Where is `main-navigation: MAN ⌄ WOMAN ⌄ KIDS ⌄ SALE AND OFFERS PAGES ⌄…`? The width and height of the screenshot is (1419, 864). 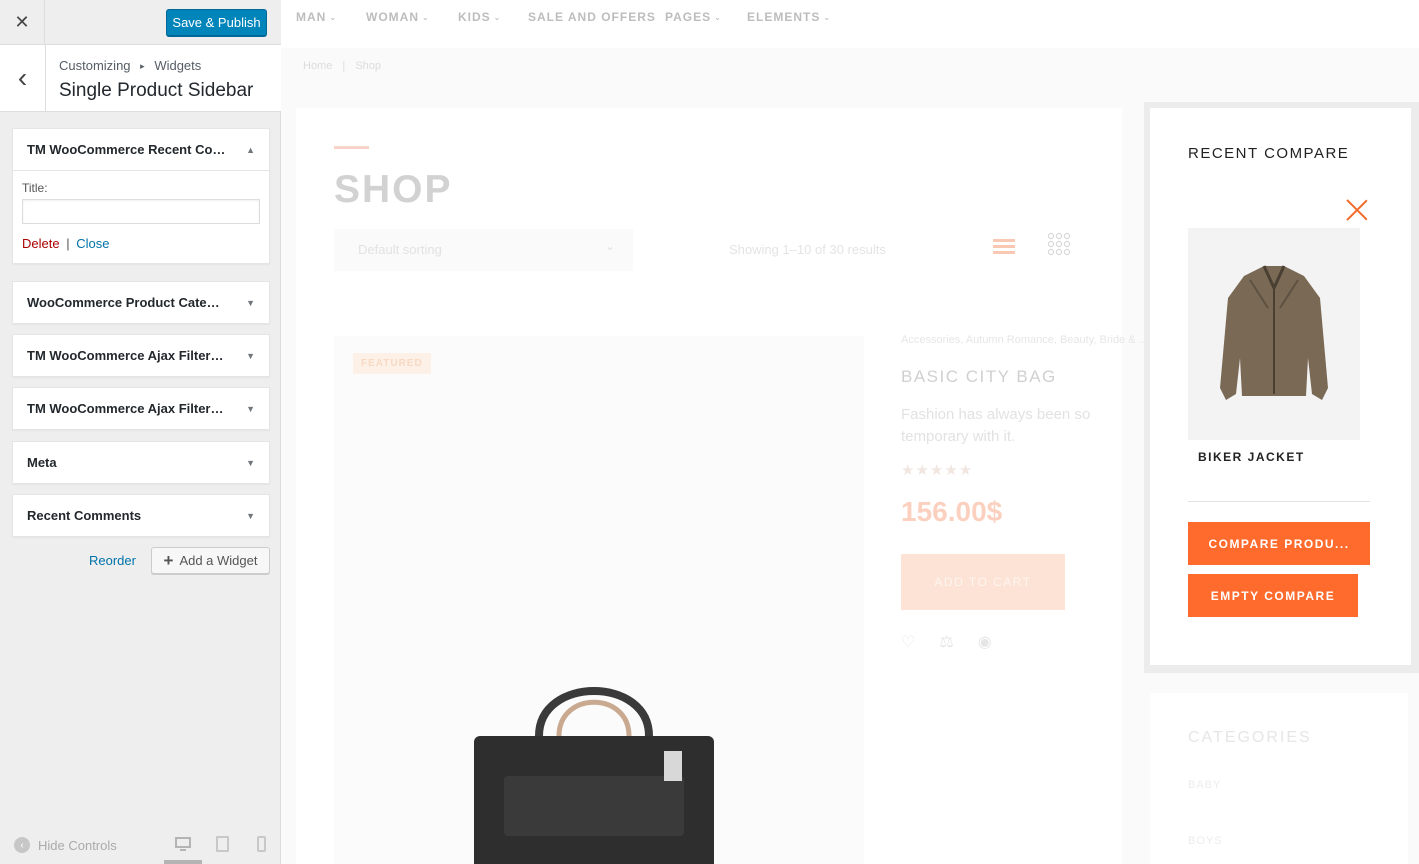
main-navigation: MAN ⌄ WOMAN ⌄ KIDS ⌄ SALE AND OFFERS PAGES ⌄… is located at coordinates (850, 24).